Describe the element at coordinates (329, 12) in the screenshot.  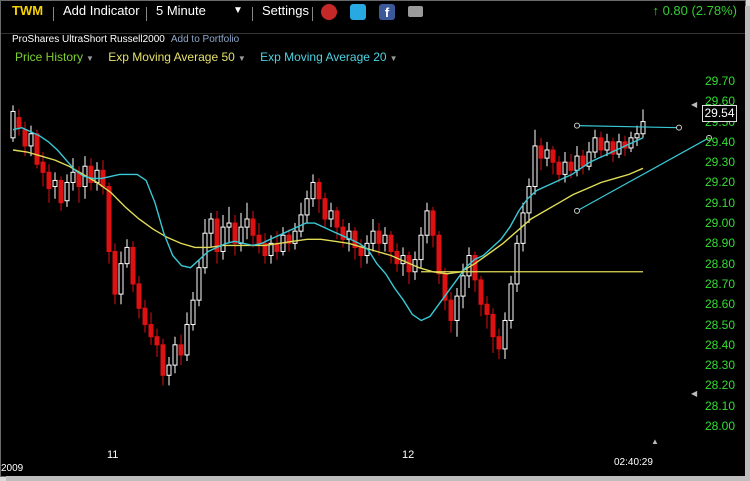
I see `alarm-clock-icon` at that location.